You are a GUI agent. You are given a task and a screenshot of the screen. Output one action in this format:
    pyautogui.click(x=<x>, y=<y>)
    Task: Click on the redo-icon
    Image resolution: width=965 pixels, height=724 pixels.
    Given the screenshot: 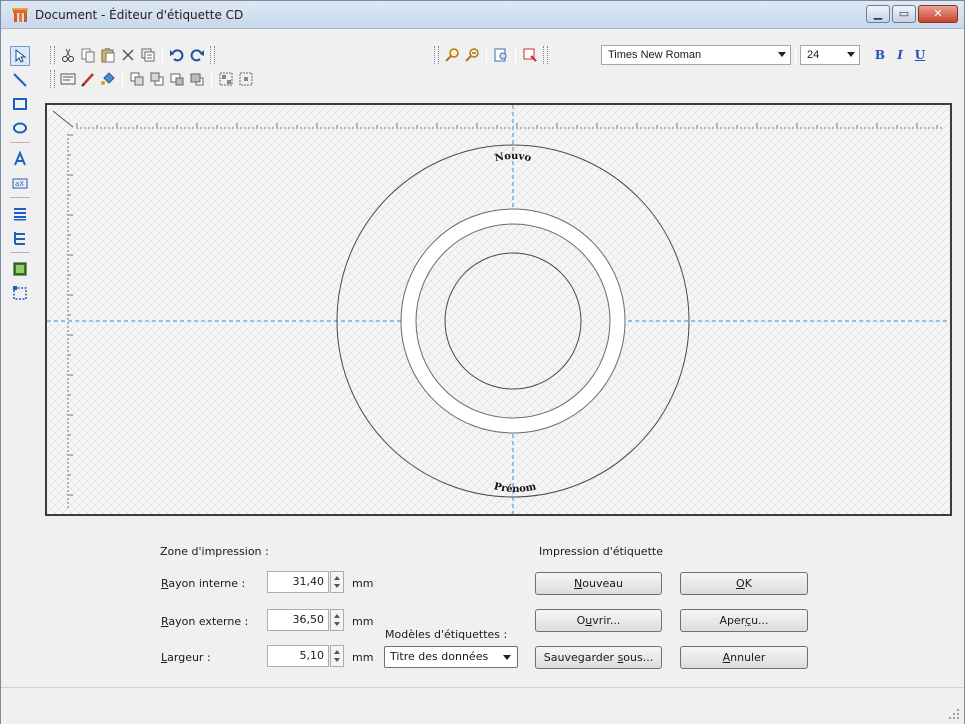 What is the action you would take?
    pyautogui.click(x=197, y=55)
    